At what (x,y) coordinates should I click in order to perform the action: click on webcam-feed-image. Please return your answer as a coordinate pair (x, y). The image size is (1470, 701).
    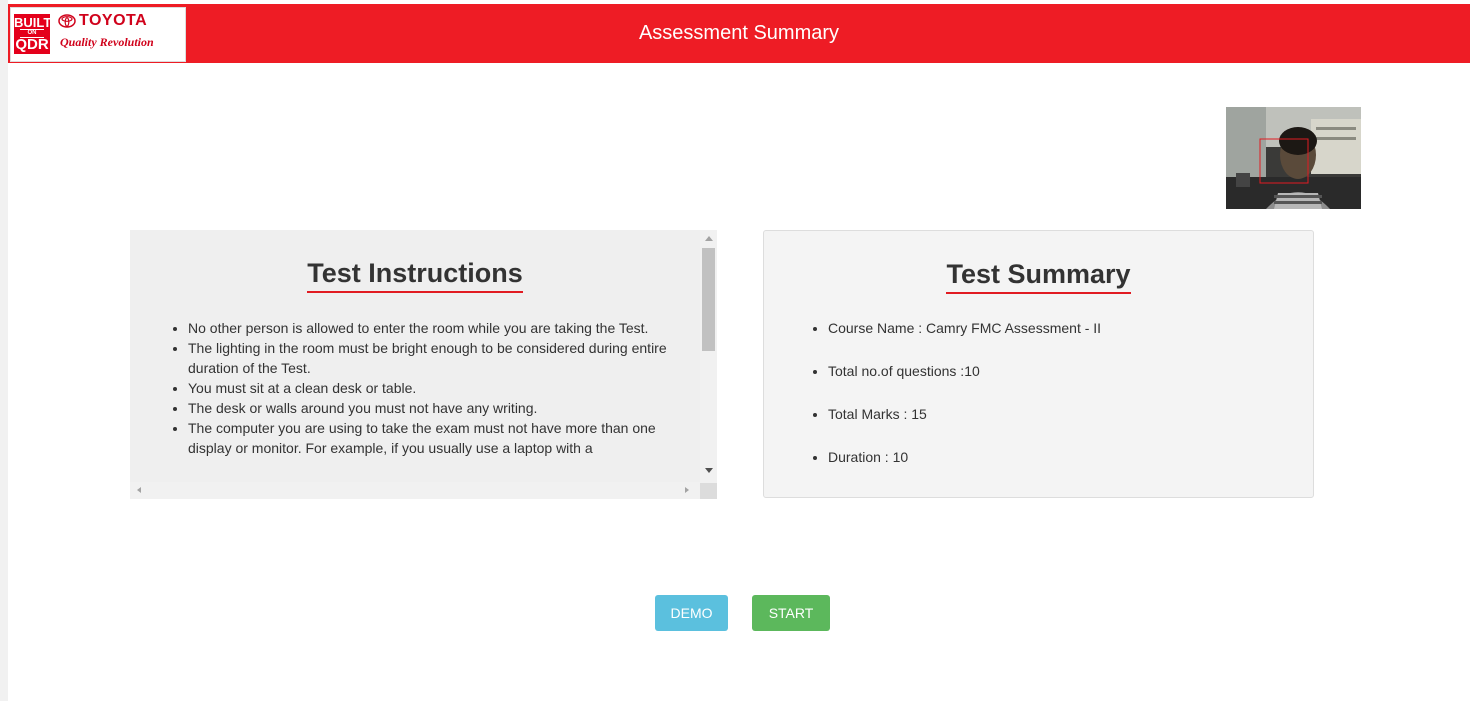
    Looking at the image, I should click on (1293, 158).